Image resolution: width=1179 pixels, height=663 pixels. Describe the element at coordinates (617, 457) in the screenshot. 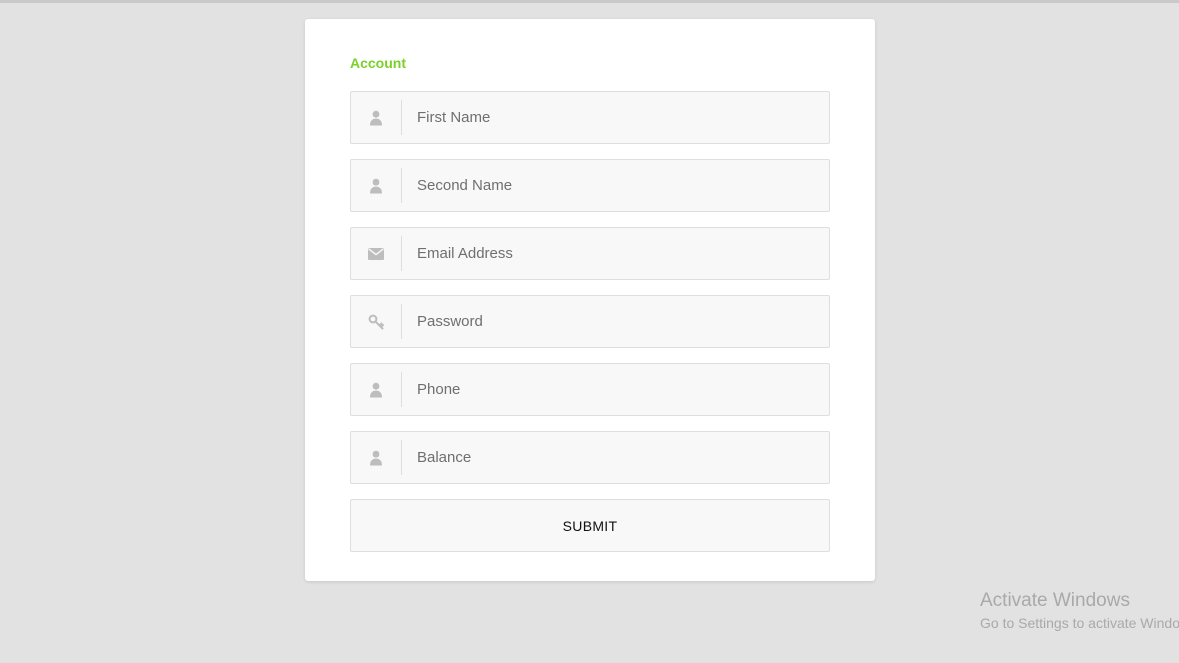

I see `balance-input` at that location.